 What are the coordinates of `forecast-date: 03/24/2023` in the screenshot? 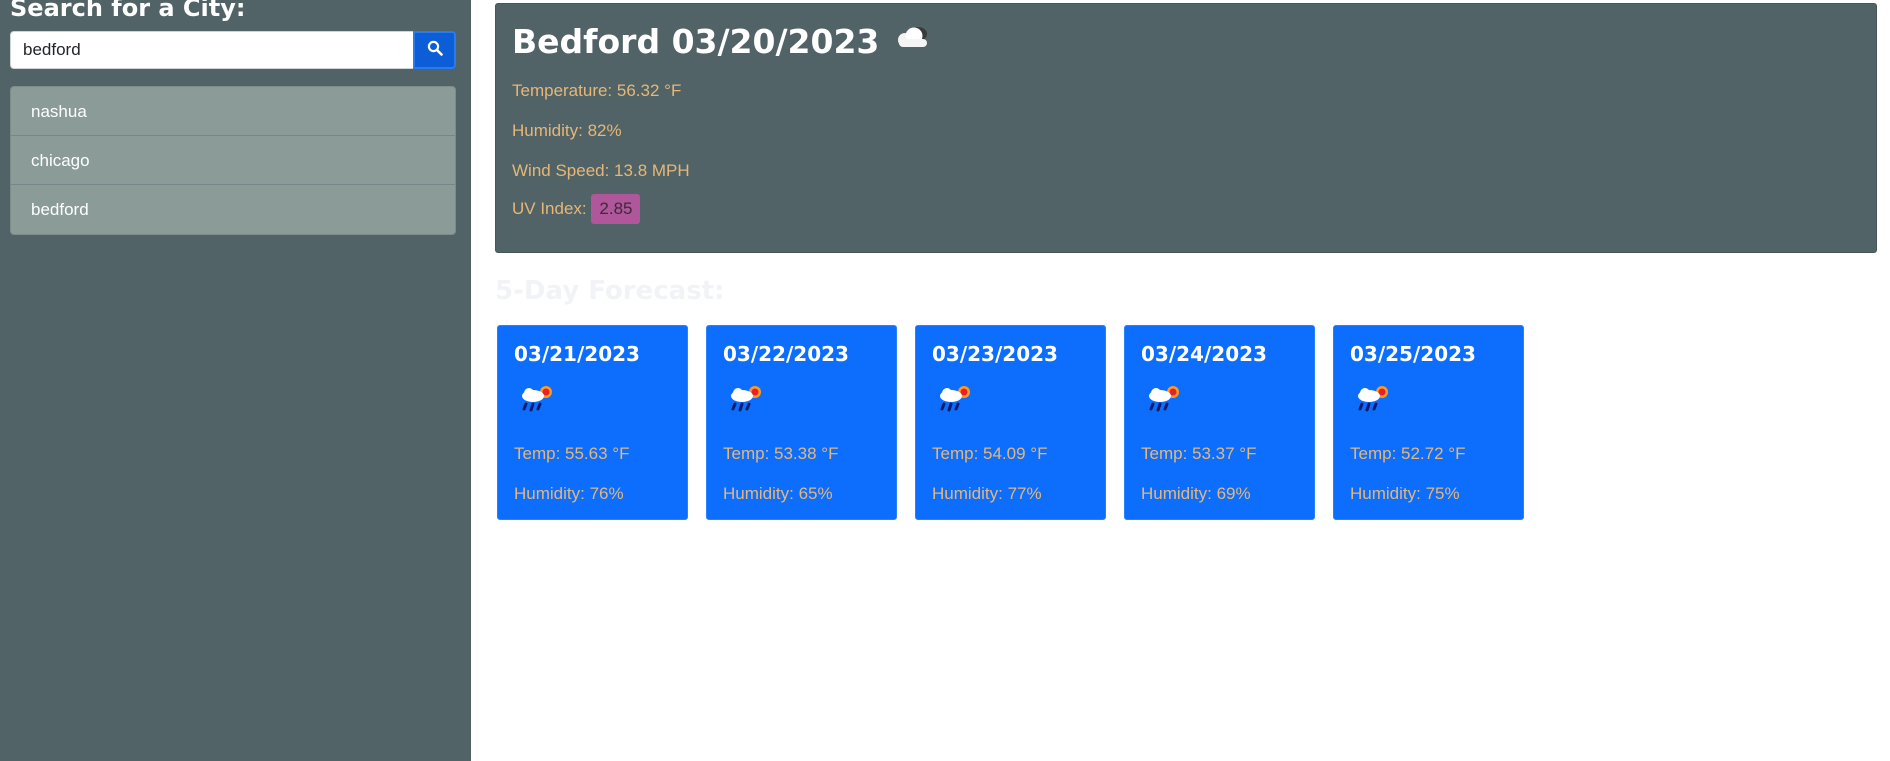 It's located at (1204, 354).